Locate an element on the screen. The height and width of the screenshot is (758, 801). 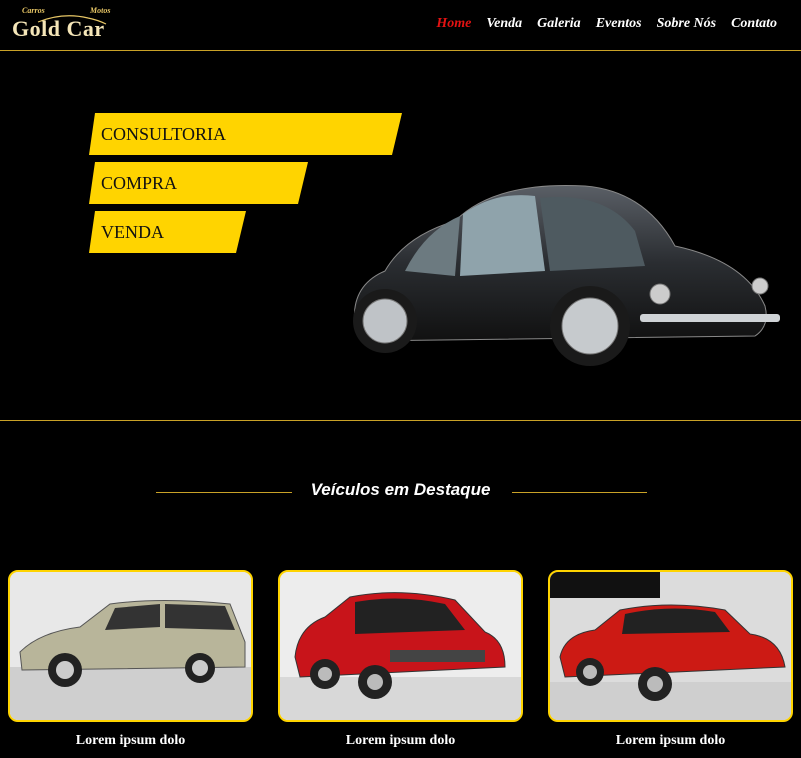
ribbon-compra: COMPRA is located at coordinates (198, 183).